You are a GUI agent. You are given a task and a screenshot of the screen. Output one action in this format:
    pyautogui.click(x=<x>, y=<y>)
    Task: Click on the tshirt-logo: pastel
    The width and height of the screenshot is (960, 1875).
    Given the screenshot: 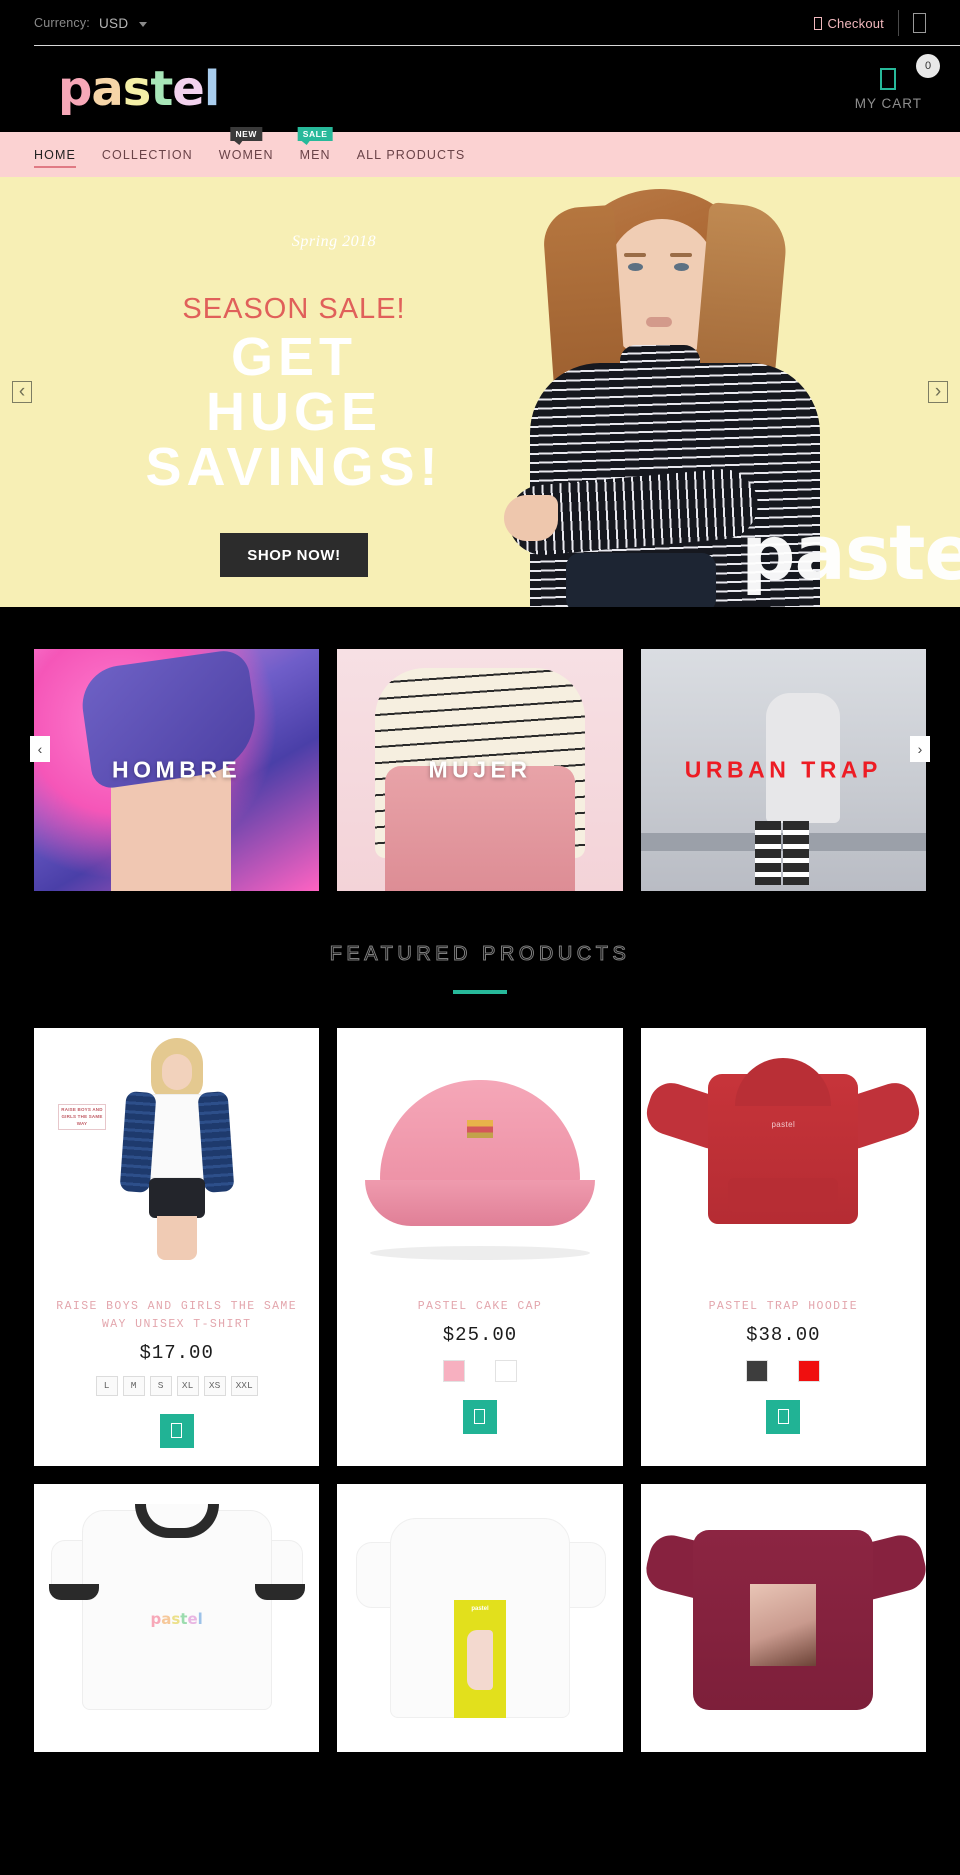 What is the action you would take?
    pyautogui.click(x=176, y=1618)
    